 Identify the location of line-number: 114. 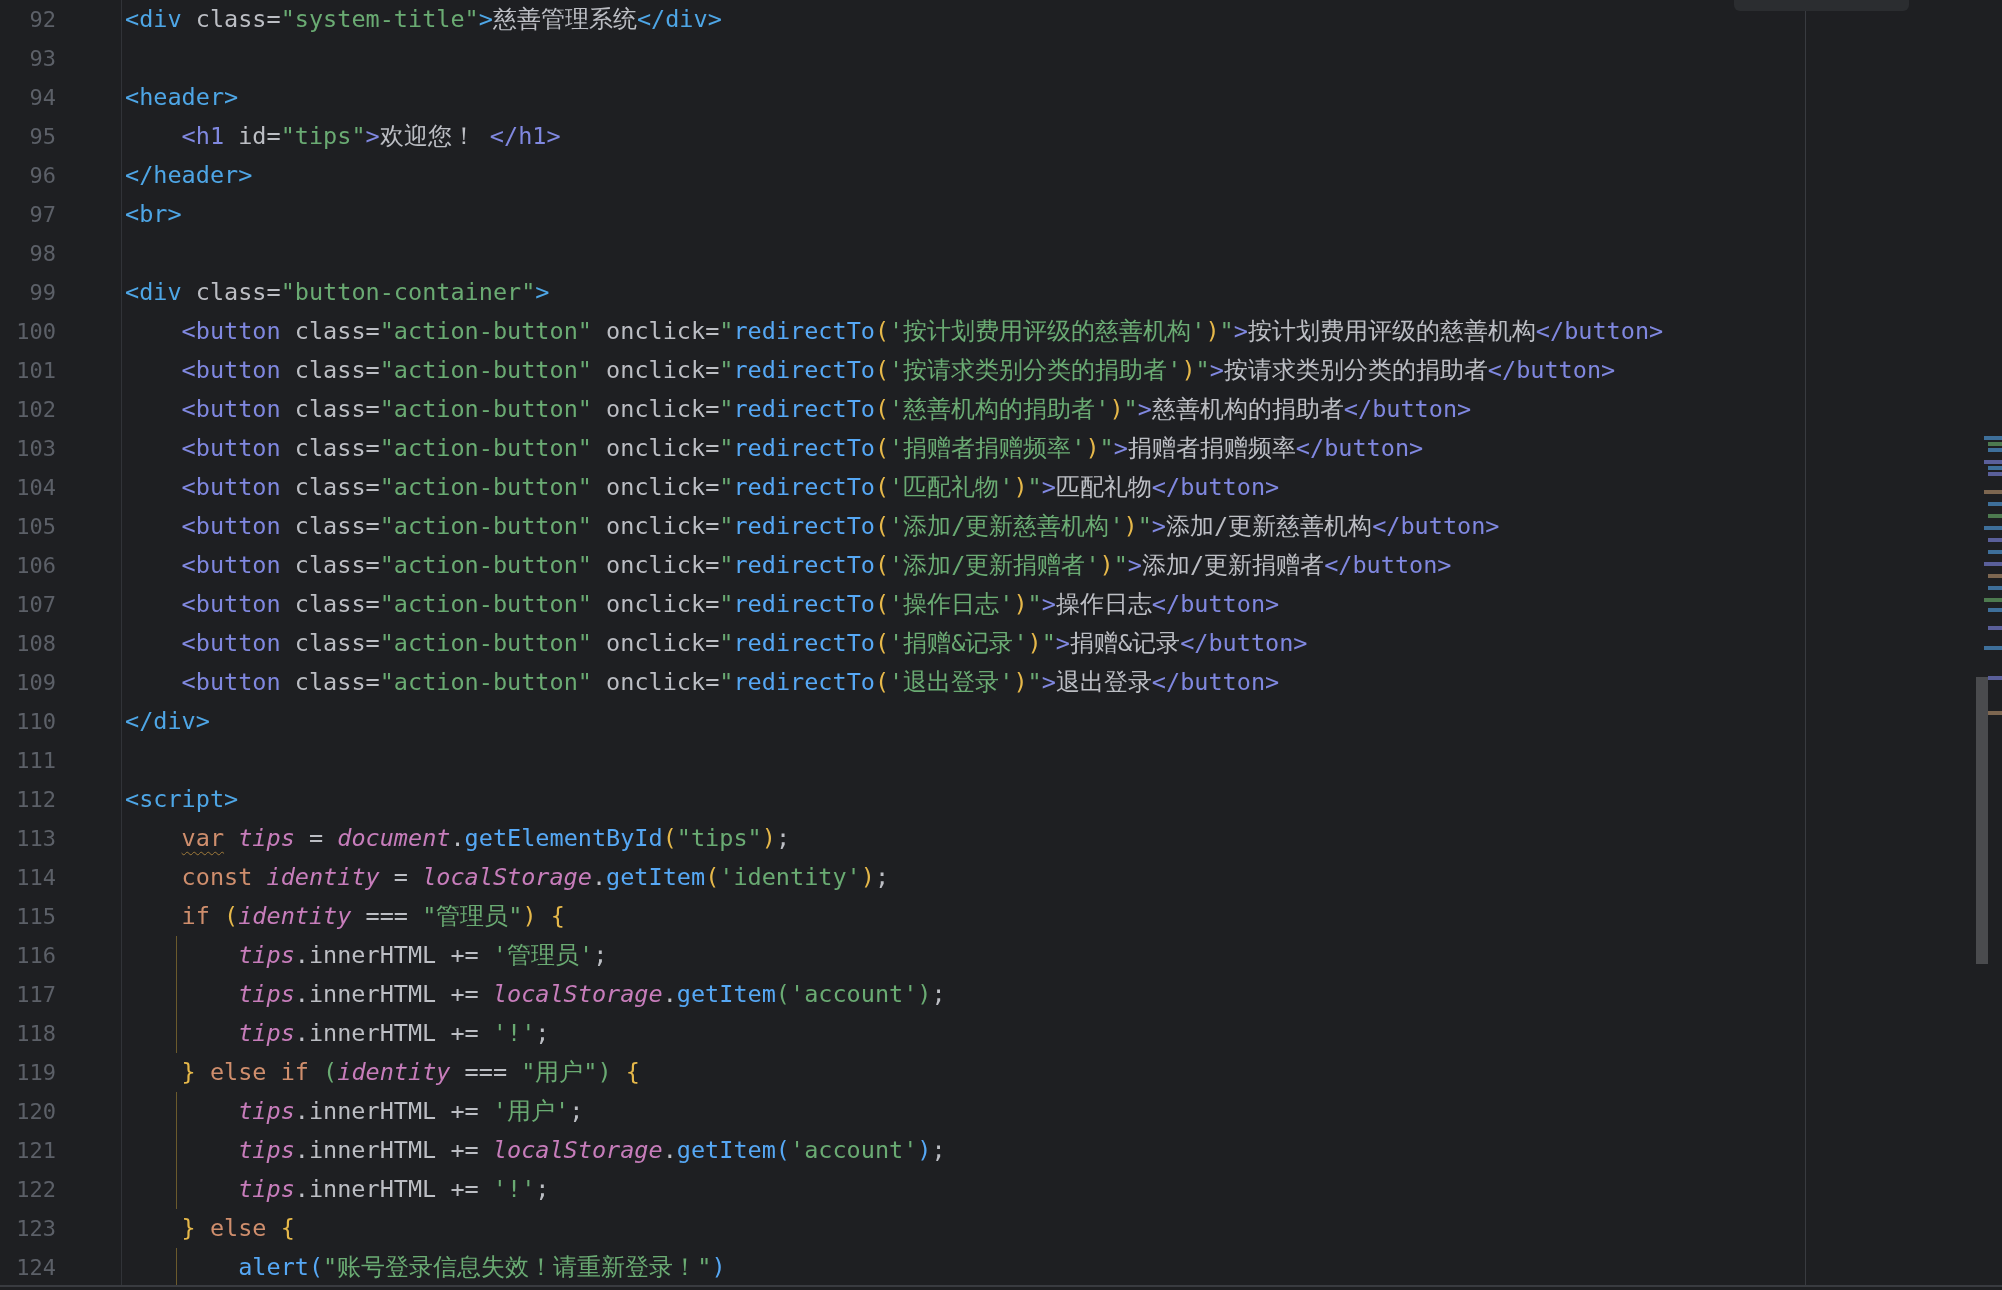
(35, 877).